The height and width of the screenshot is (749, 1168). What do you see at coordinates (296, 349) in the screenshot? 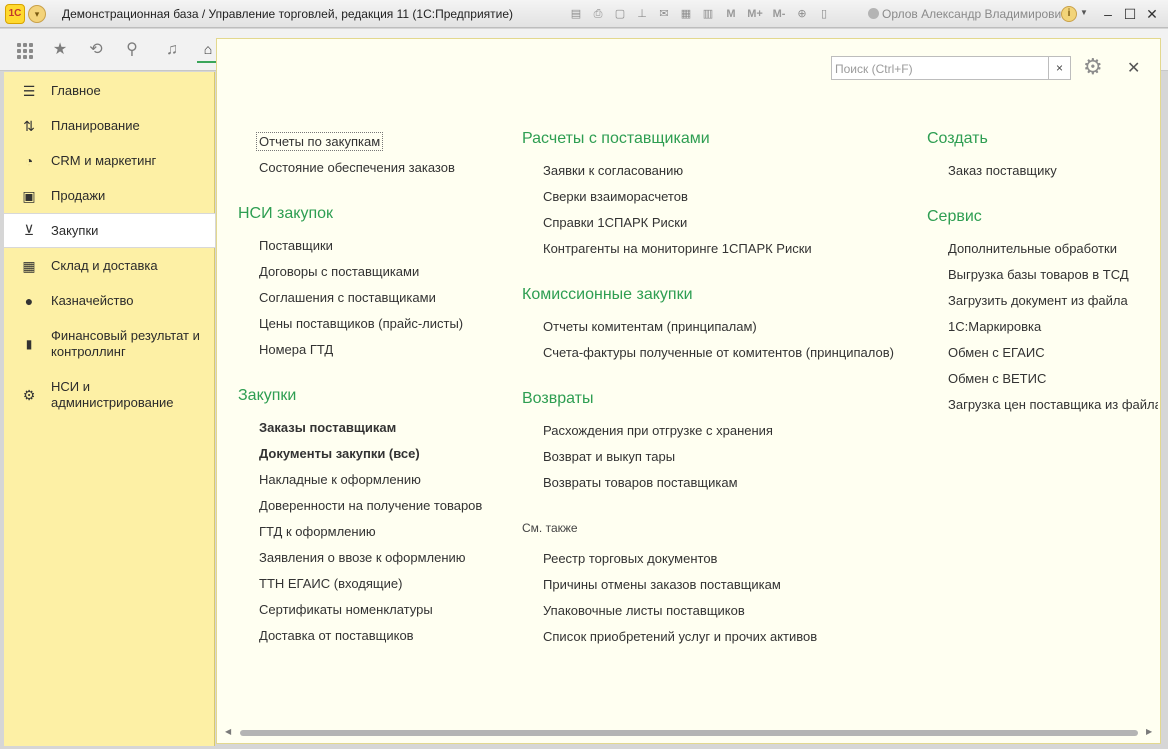
I see `link-gtd-numbers: Номера ГТД` at bounding box center [296, 349].